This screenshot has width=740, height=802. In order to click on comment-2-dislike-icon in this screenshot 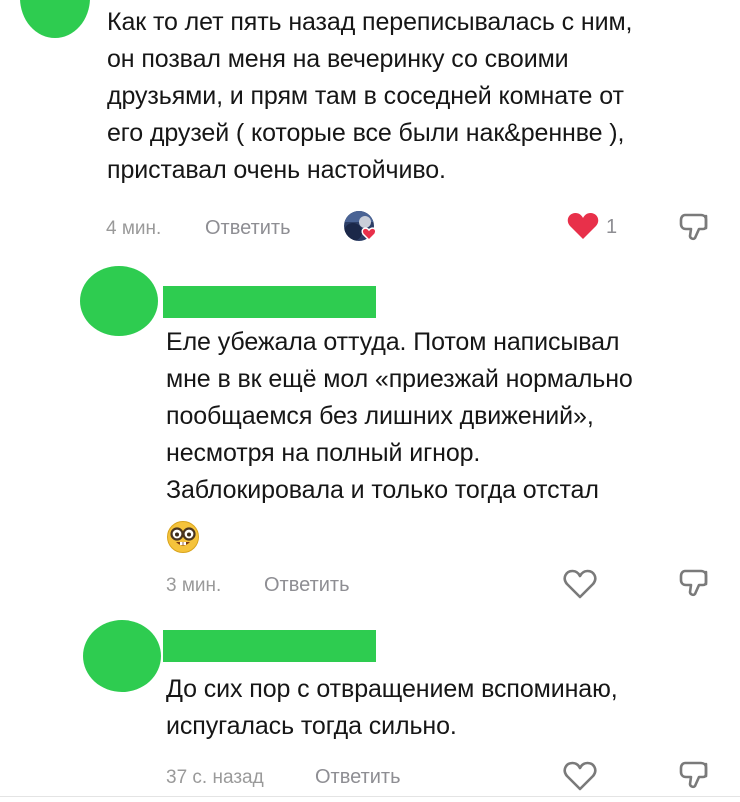, I will do `click(696, 584)`.